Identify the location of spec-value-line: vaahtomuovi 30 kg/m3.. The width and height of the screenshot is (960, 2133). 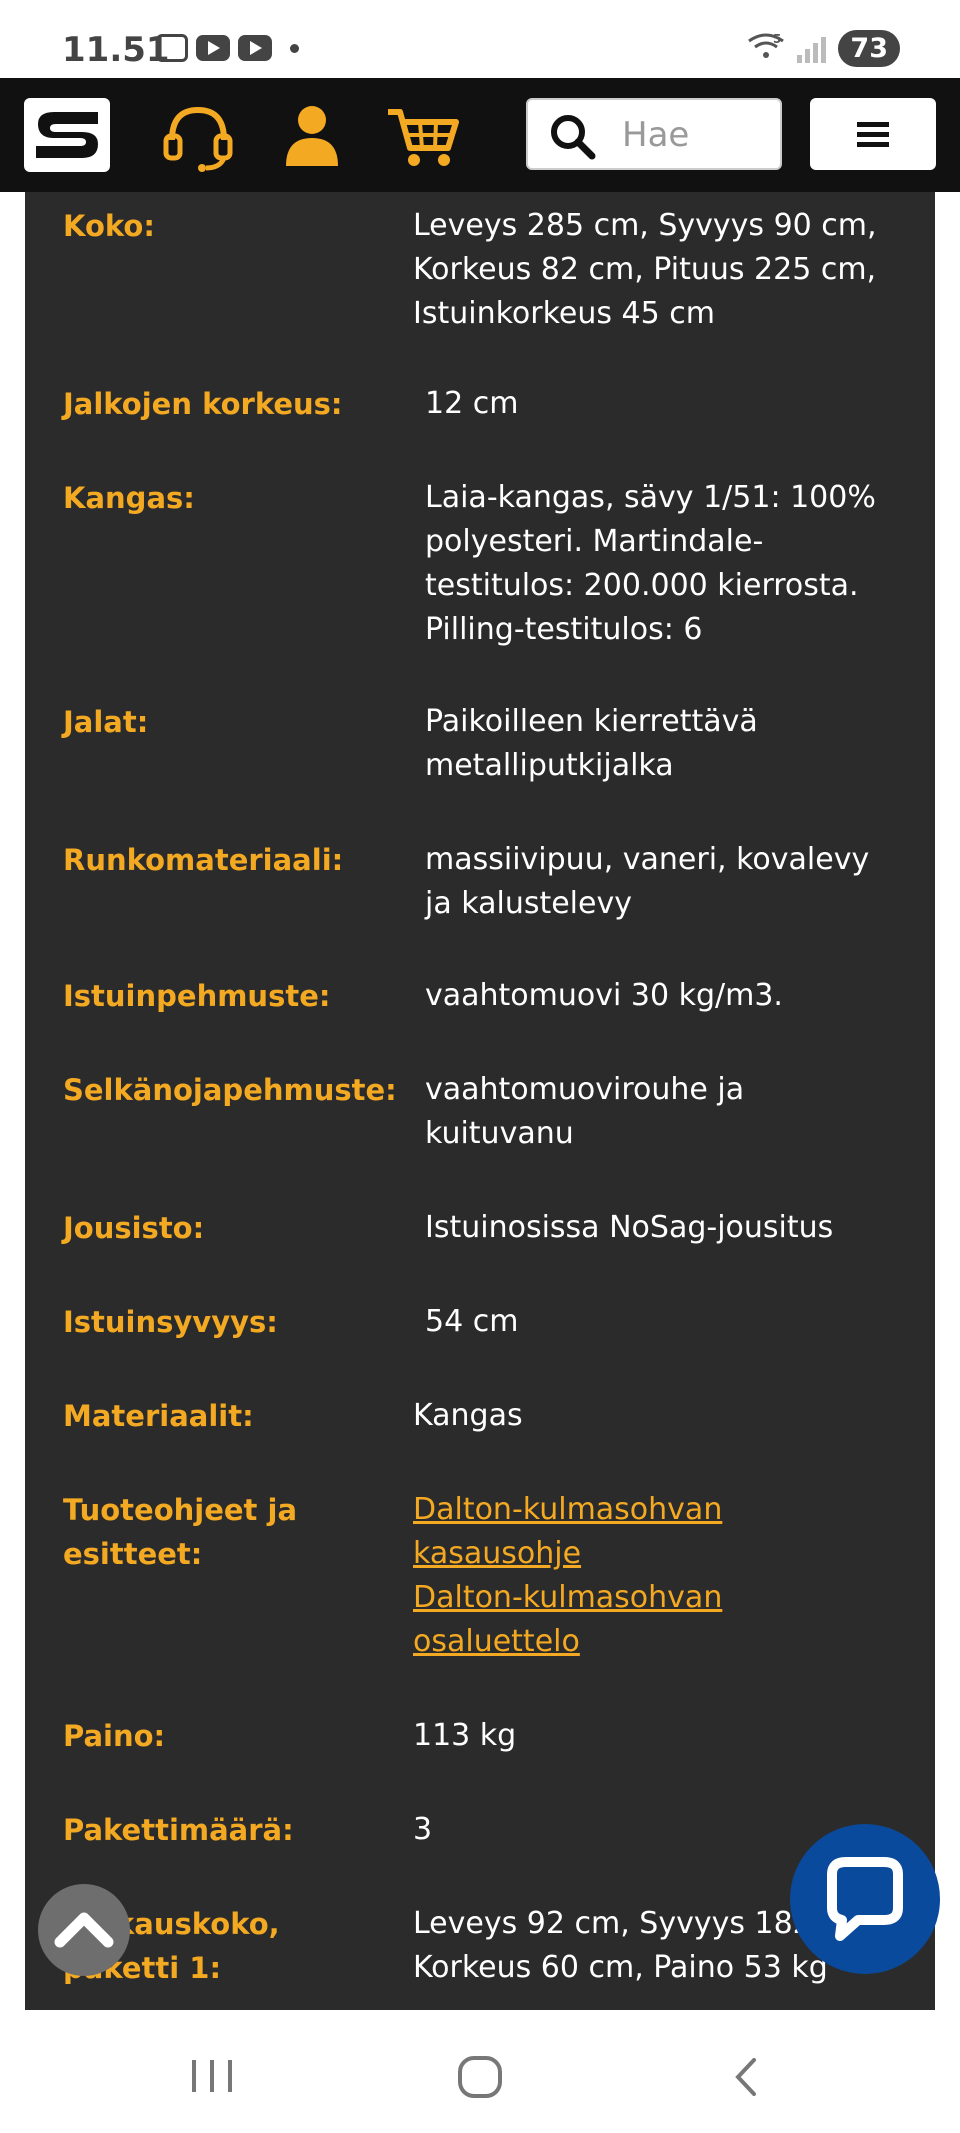
(604, 995).